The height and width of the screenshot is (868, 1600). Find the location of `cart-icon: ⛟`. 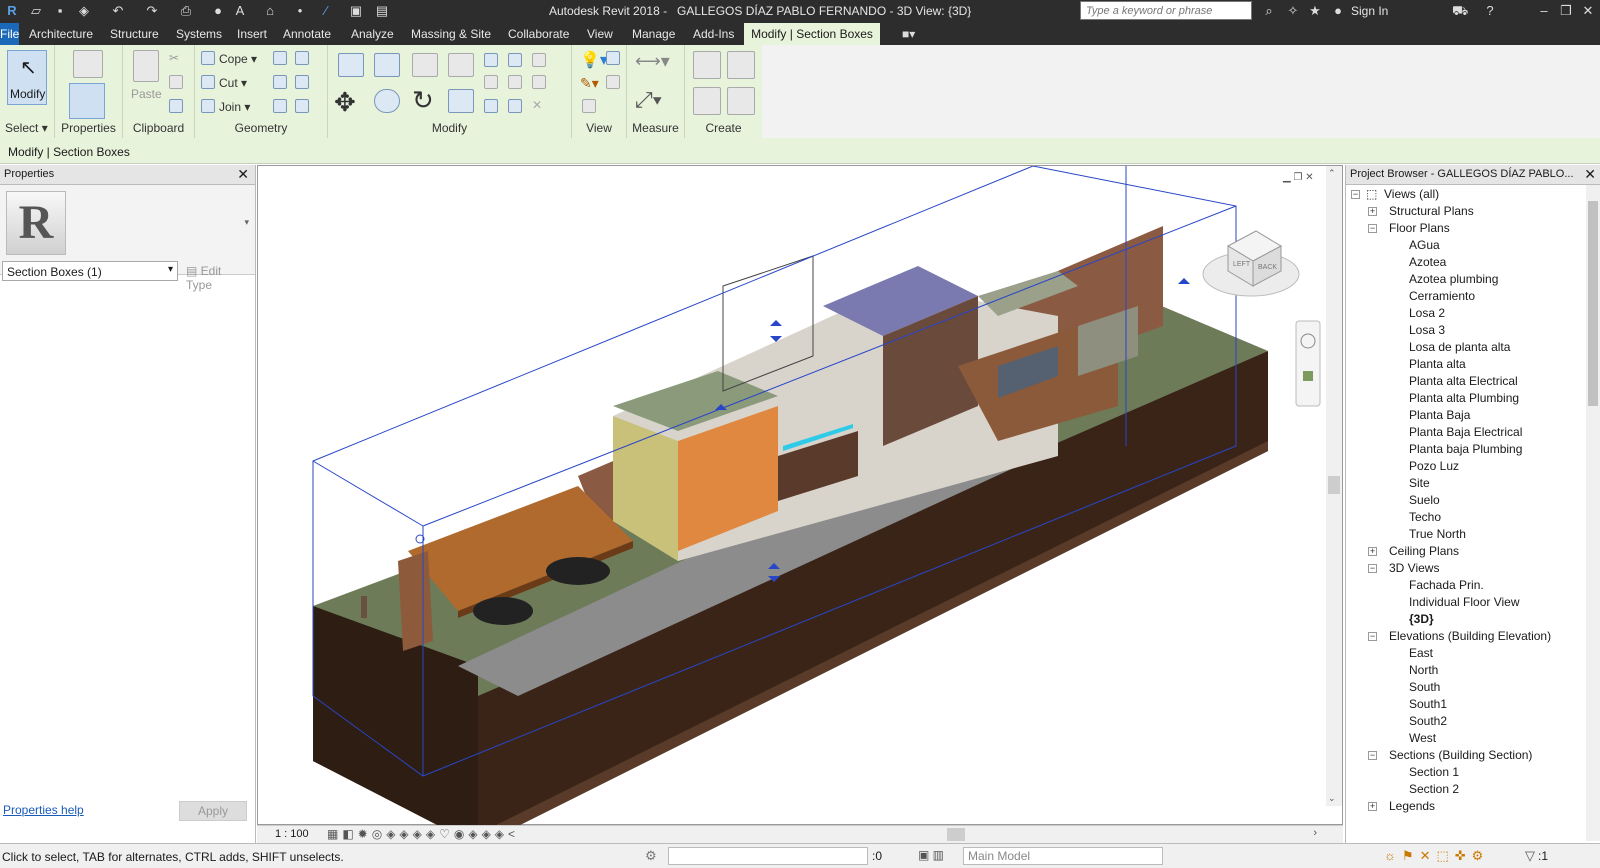

cart-icon: ⛟ is located at coordinates (1460, 11).